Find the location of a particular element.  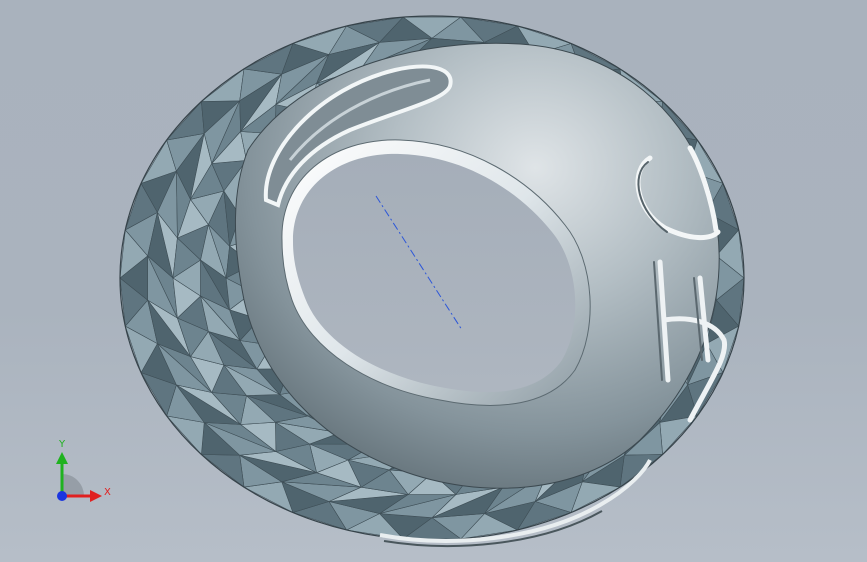

triad-z-axis-dot is located at coordinates (62, 496).